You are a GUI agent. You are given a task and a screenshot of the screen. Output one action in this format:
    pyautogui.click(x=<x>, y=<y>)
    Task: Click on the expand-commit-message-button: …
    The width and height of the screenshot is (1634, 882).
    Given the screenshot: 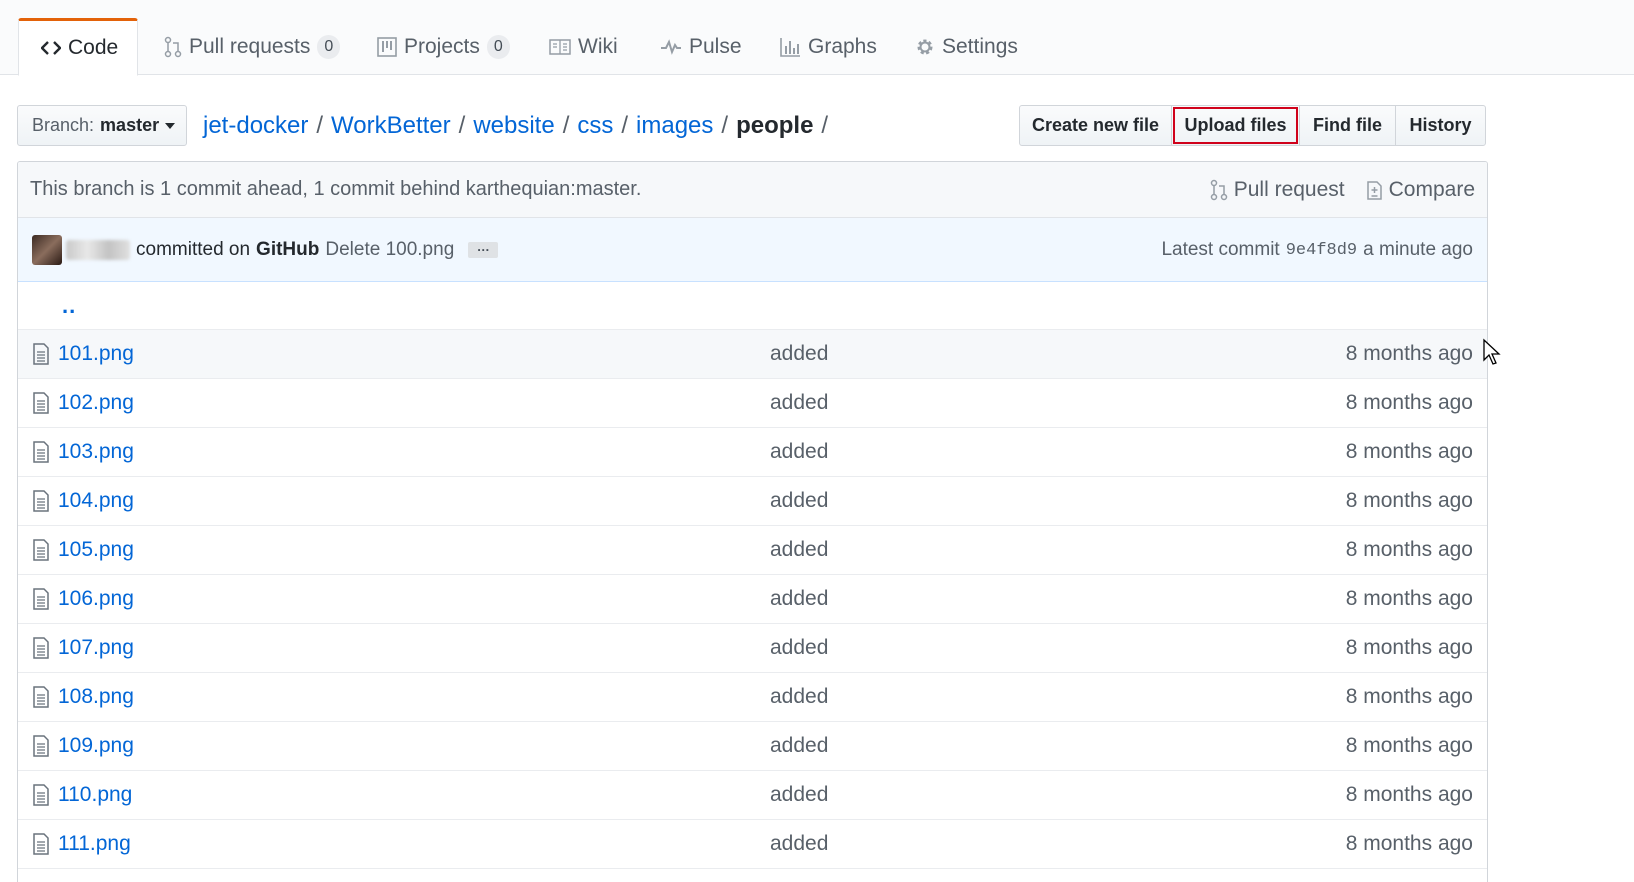 What is the action you would take?
    pyautogui.click(x=483, y=249)
    